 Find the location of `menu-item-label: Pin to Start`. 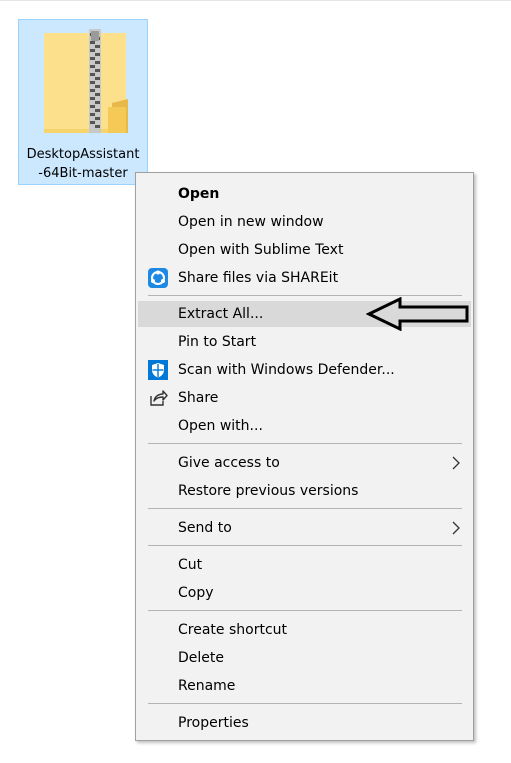

menu-item-label: Pin to Start is located at coordinates (217, 342).